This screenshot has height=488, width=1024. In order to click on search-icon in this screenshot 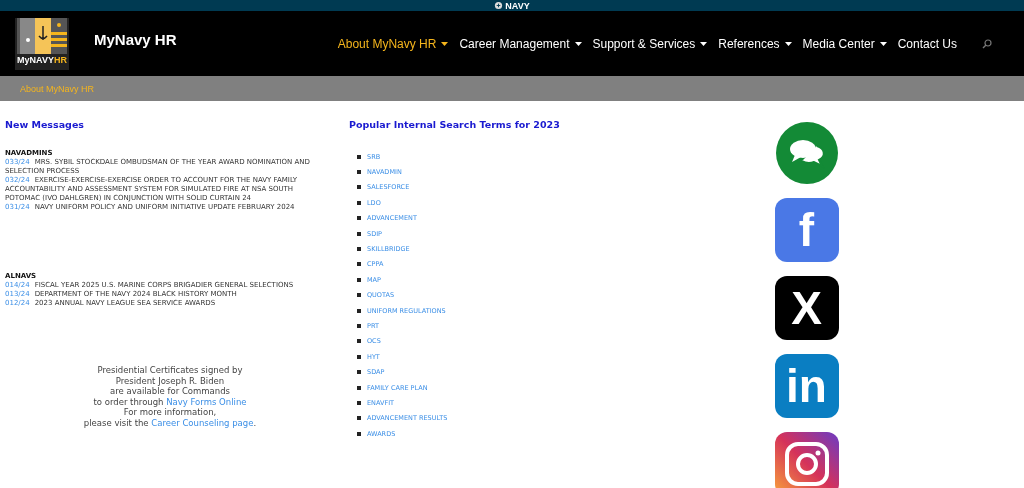, I will do `click(987, 43)`.